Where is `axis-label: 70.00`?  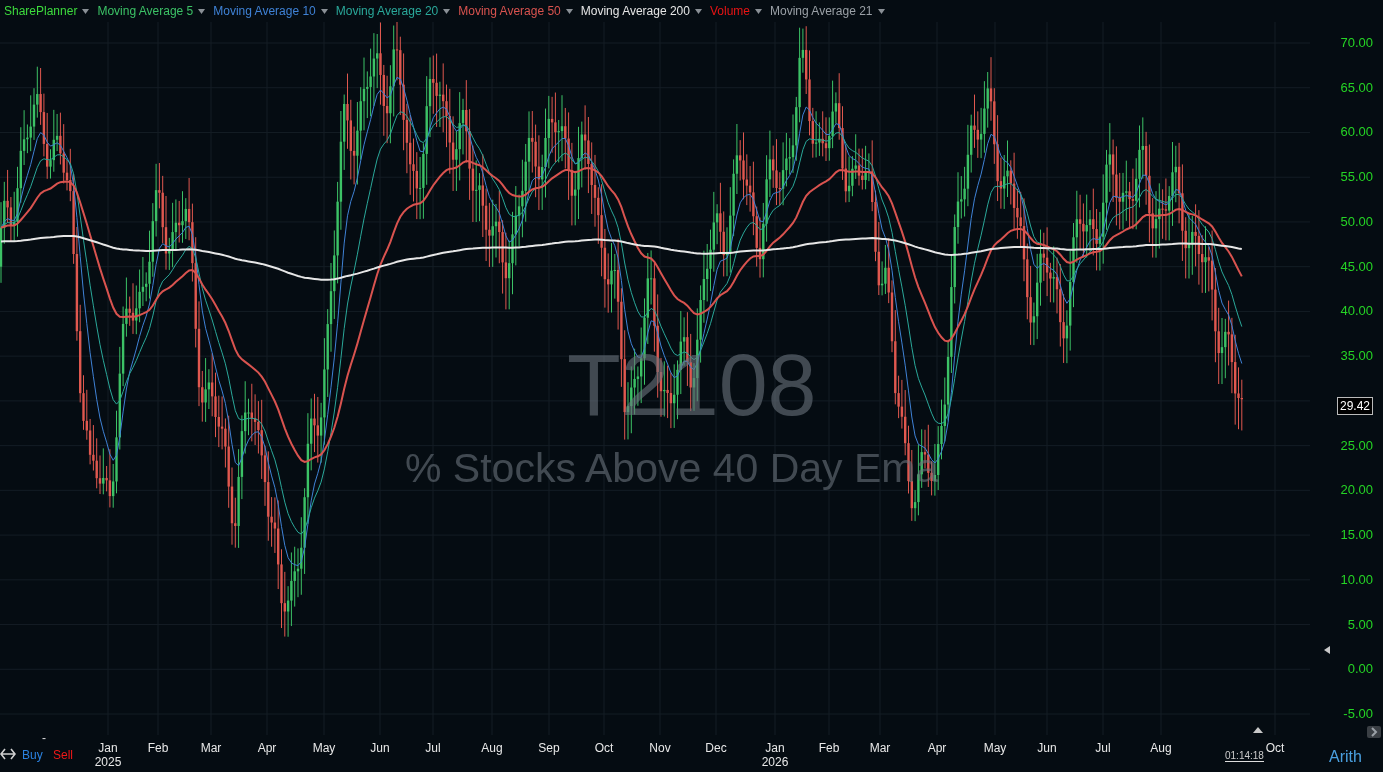 axis-label: 70.00 is located at coordinates (1356, 42).